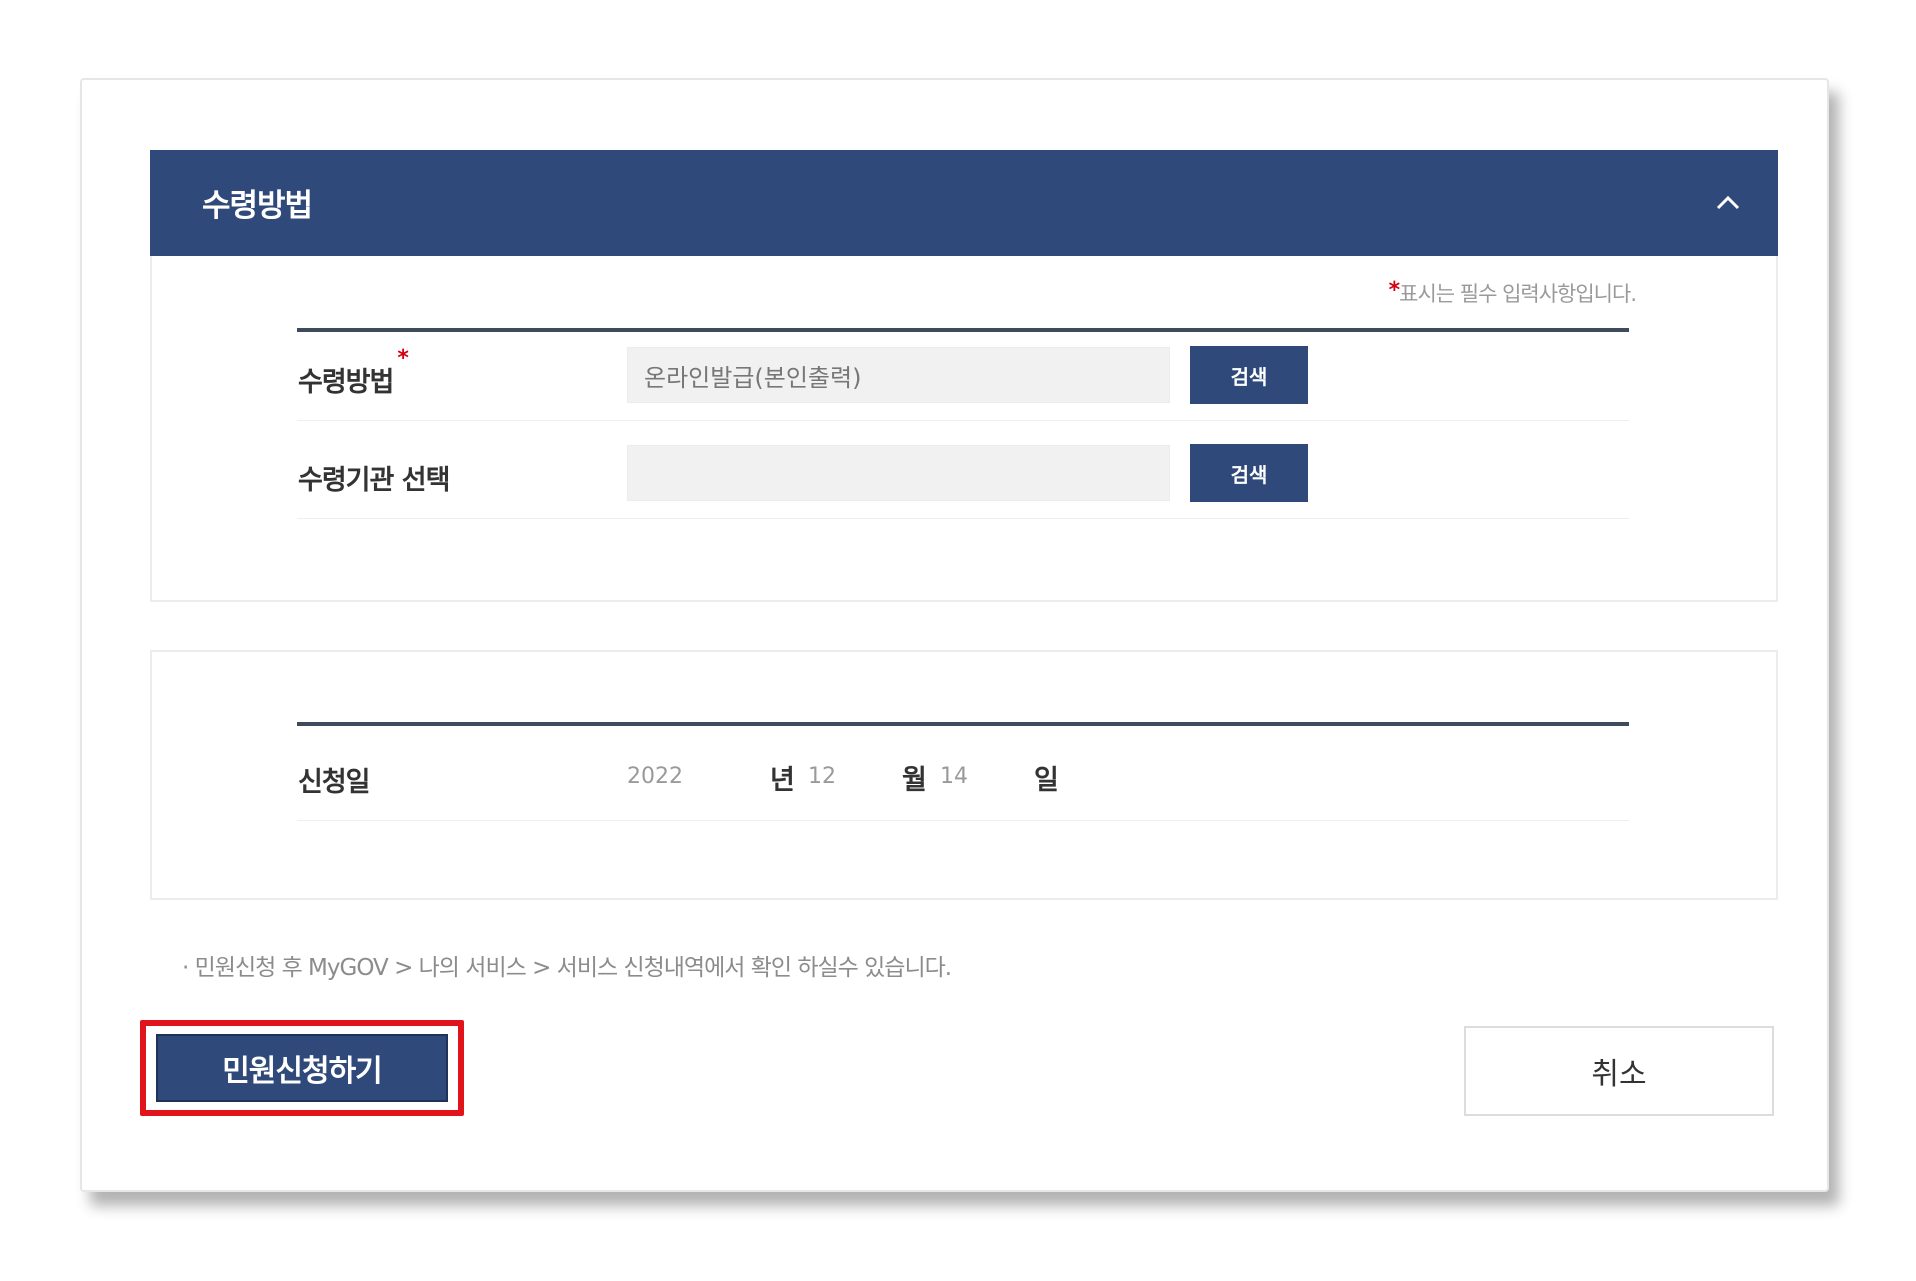 The height and width of the screenshot is (1281, 1916). What do you see at coordinates (1518, 294) in the screenshot?
I see `required-note-text: 표시는 필수 입력사항입니다.` at bounding box center [1518, 294].